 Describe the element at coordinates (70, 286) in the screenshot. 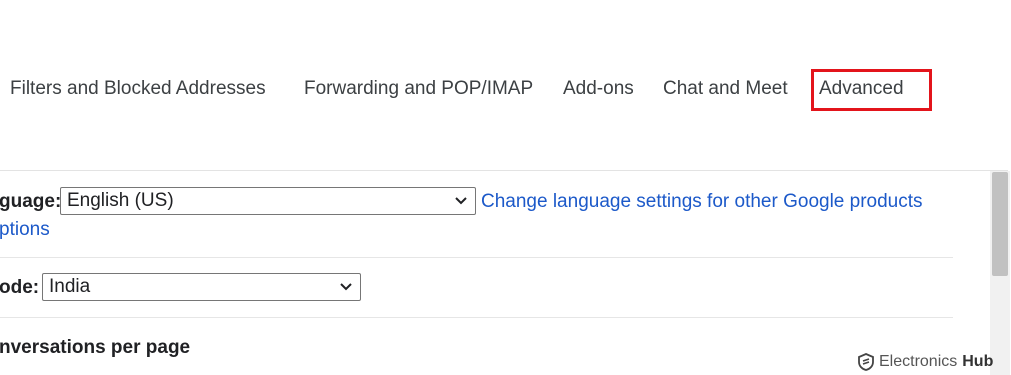

I see `country-code-select-value: India` at that location.